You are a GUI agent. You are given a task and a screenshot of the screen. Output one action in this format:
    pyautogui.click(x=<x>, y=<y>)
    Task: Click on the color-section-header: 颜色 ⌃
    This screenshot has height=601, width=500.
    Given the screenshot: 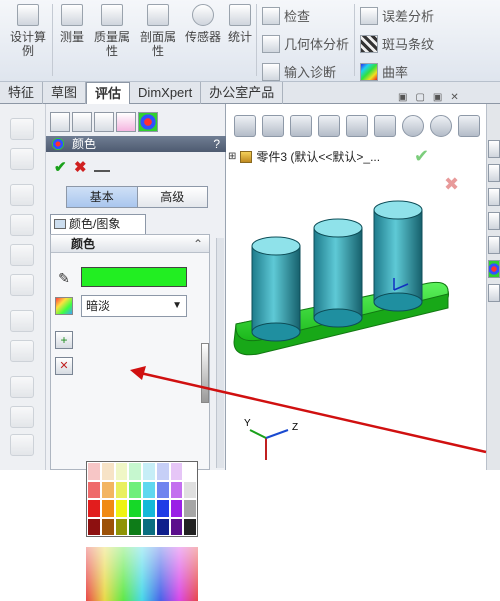 What is the action you would take?
    pyautogui.click(x=130, y=244)
    